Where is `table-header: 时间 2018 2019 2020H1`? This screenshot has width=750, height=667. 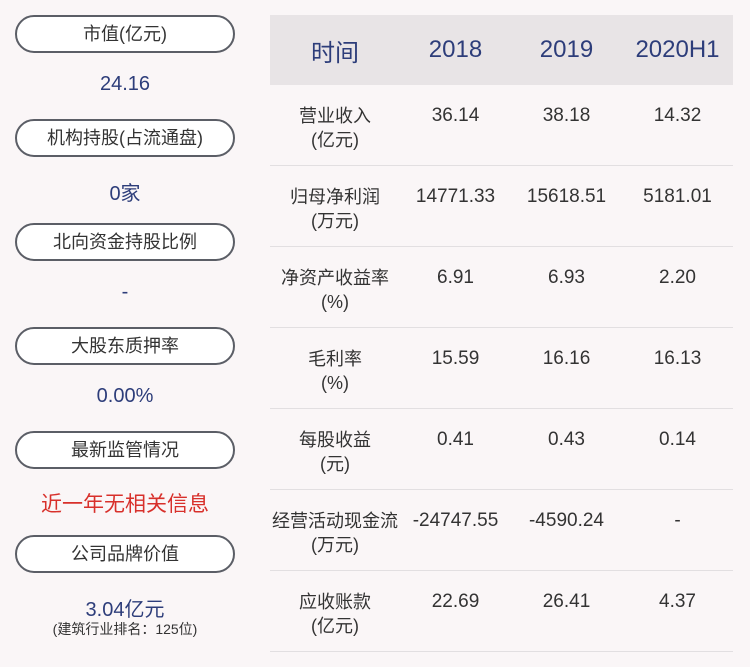
table-header: 时间 2018 2019 2020H1 is located at coordinates (501, 50).